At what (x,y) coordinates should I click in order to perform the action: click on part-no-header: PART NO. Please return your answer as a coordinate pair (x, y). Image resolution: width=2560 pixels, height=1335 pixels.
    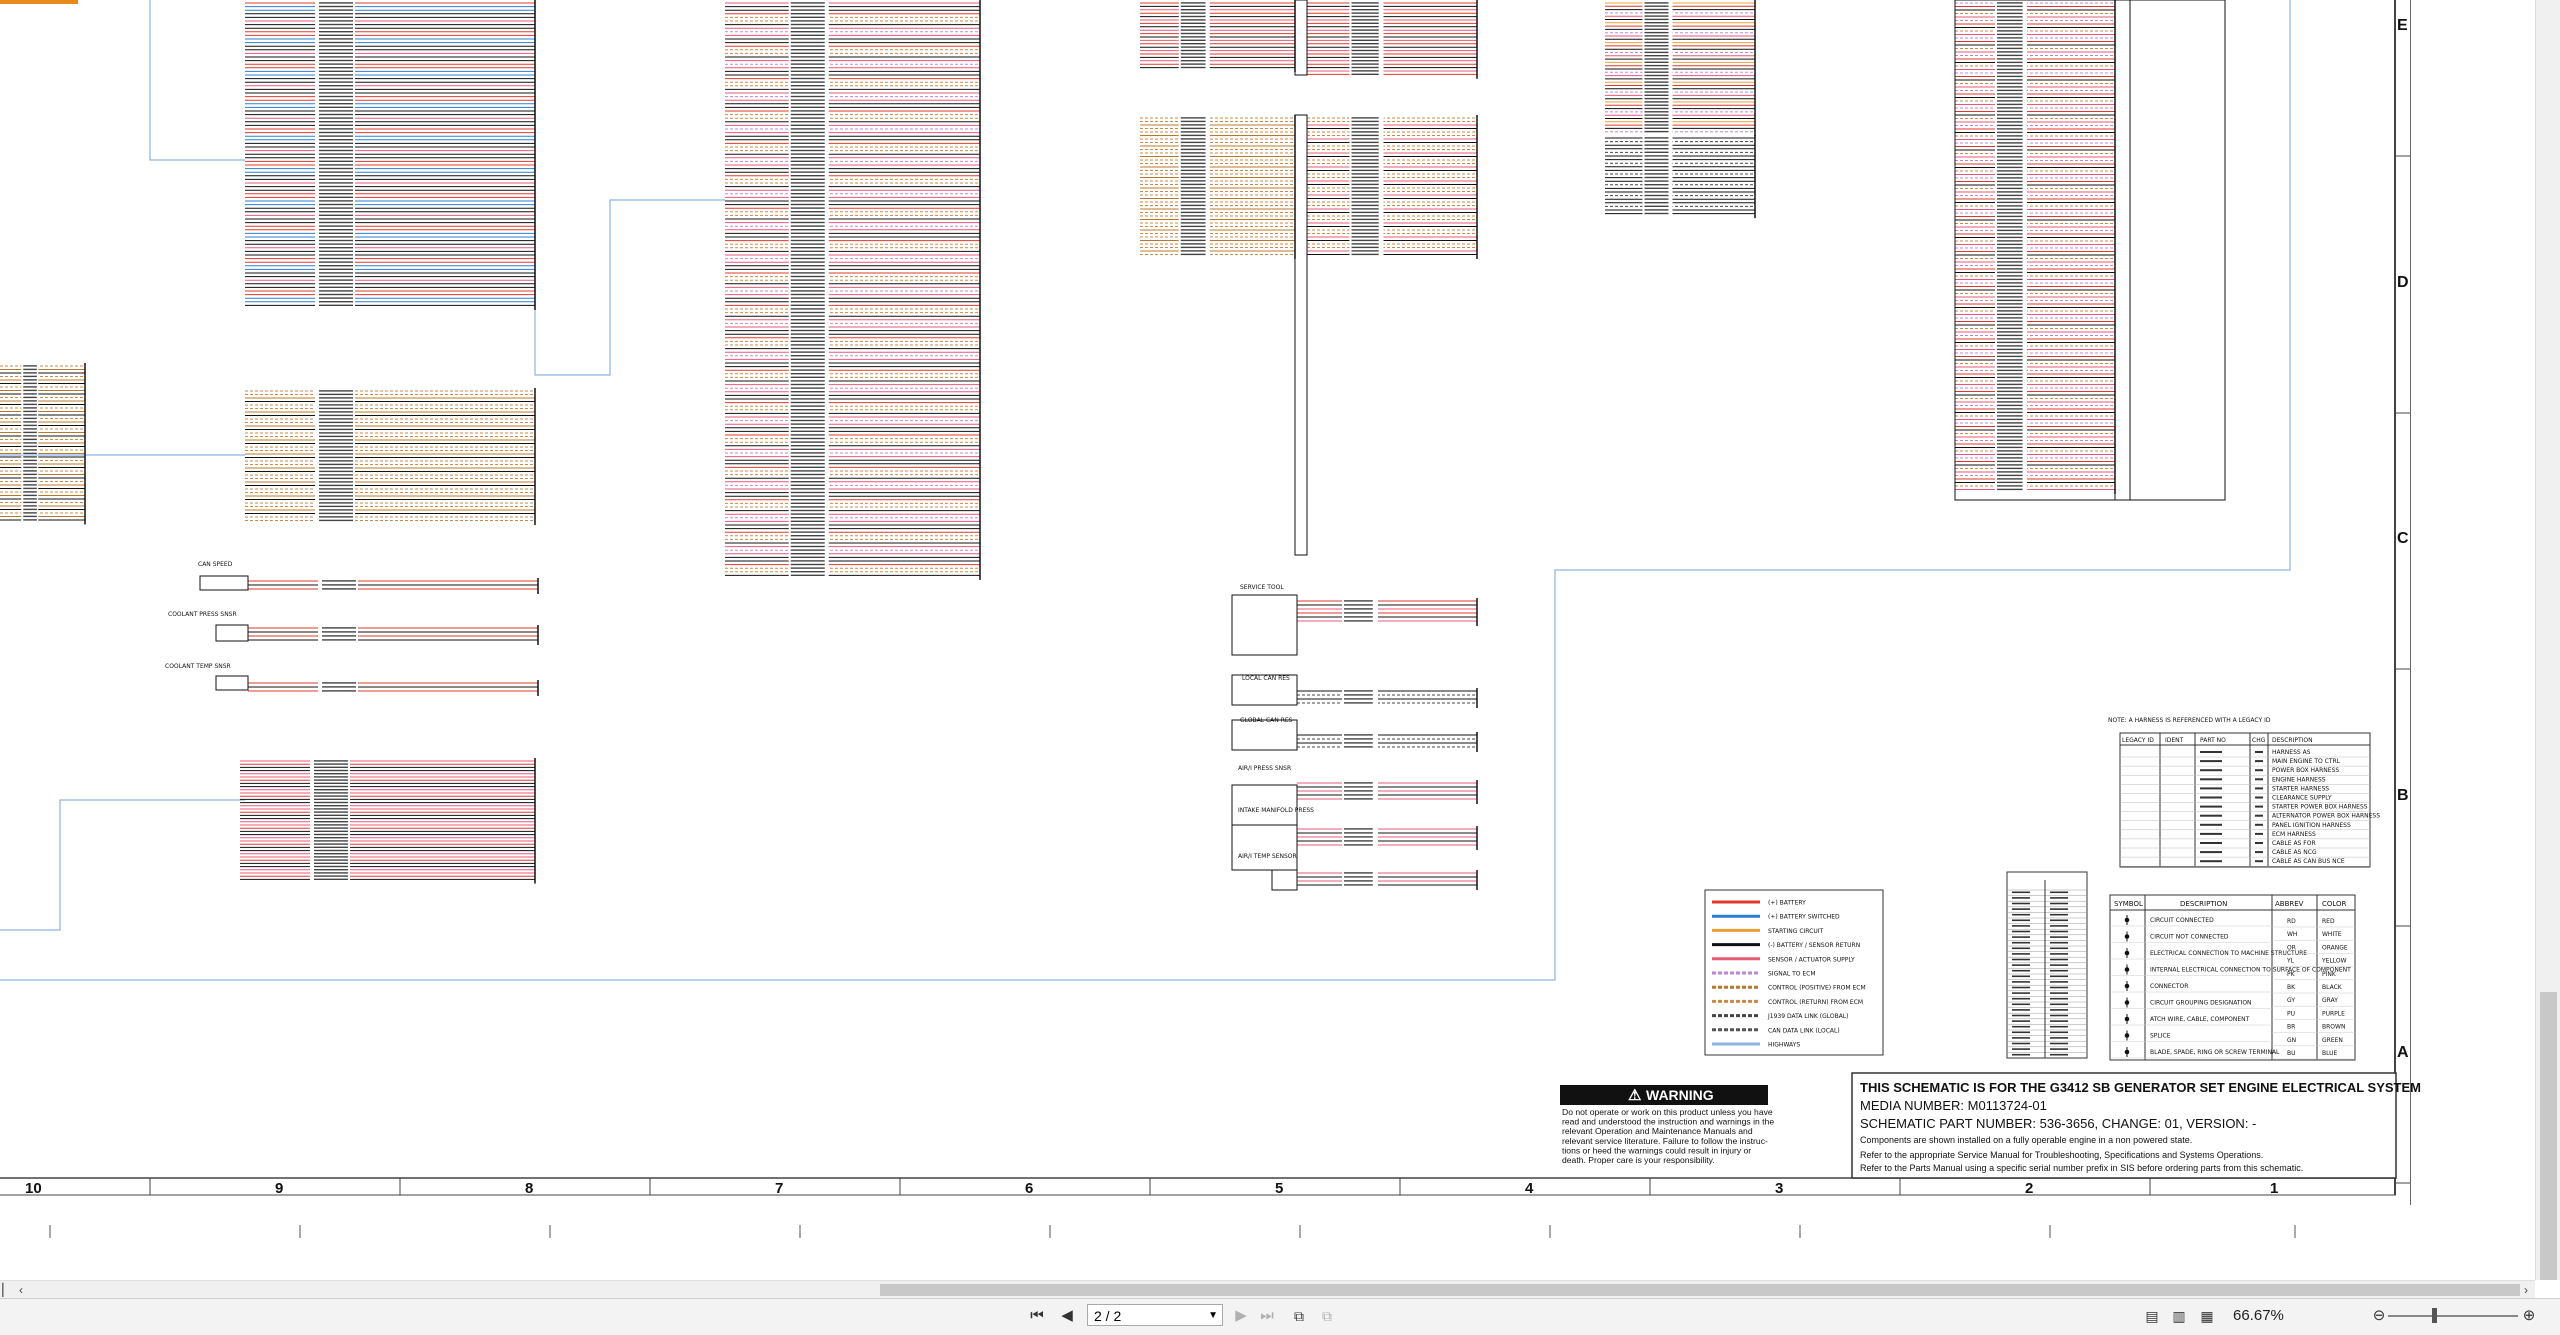
    Looking at the image, I should click on (2213, 740).